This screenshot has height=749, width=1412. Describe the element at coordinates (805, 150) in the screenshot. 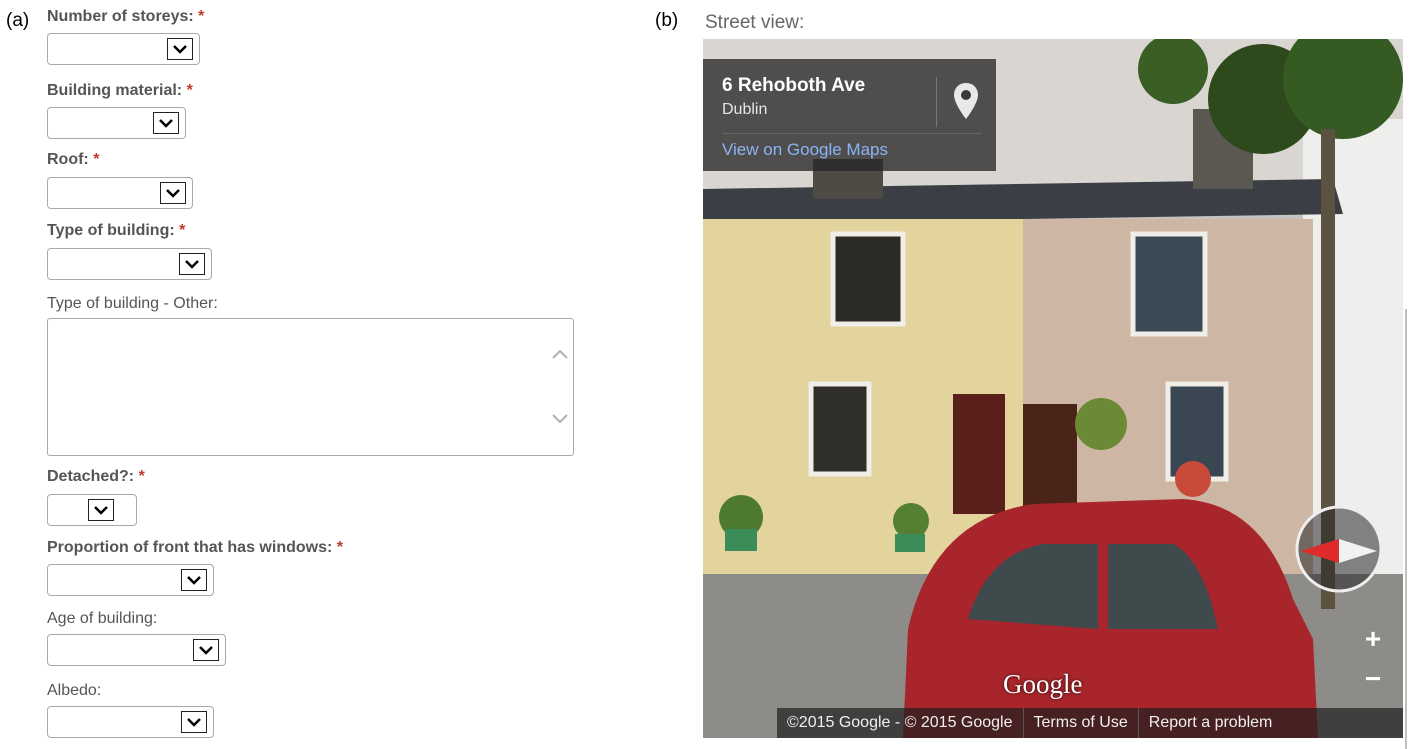

I see `view-on-google-maps-link: View on Google Maps` at that location.